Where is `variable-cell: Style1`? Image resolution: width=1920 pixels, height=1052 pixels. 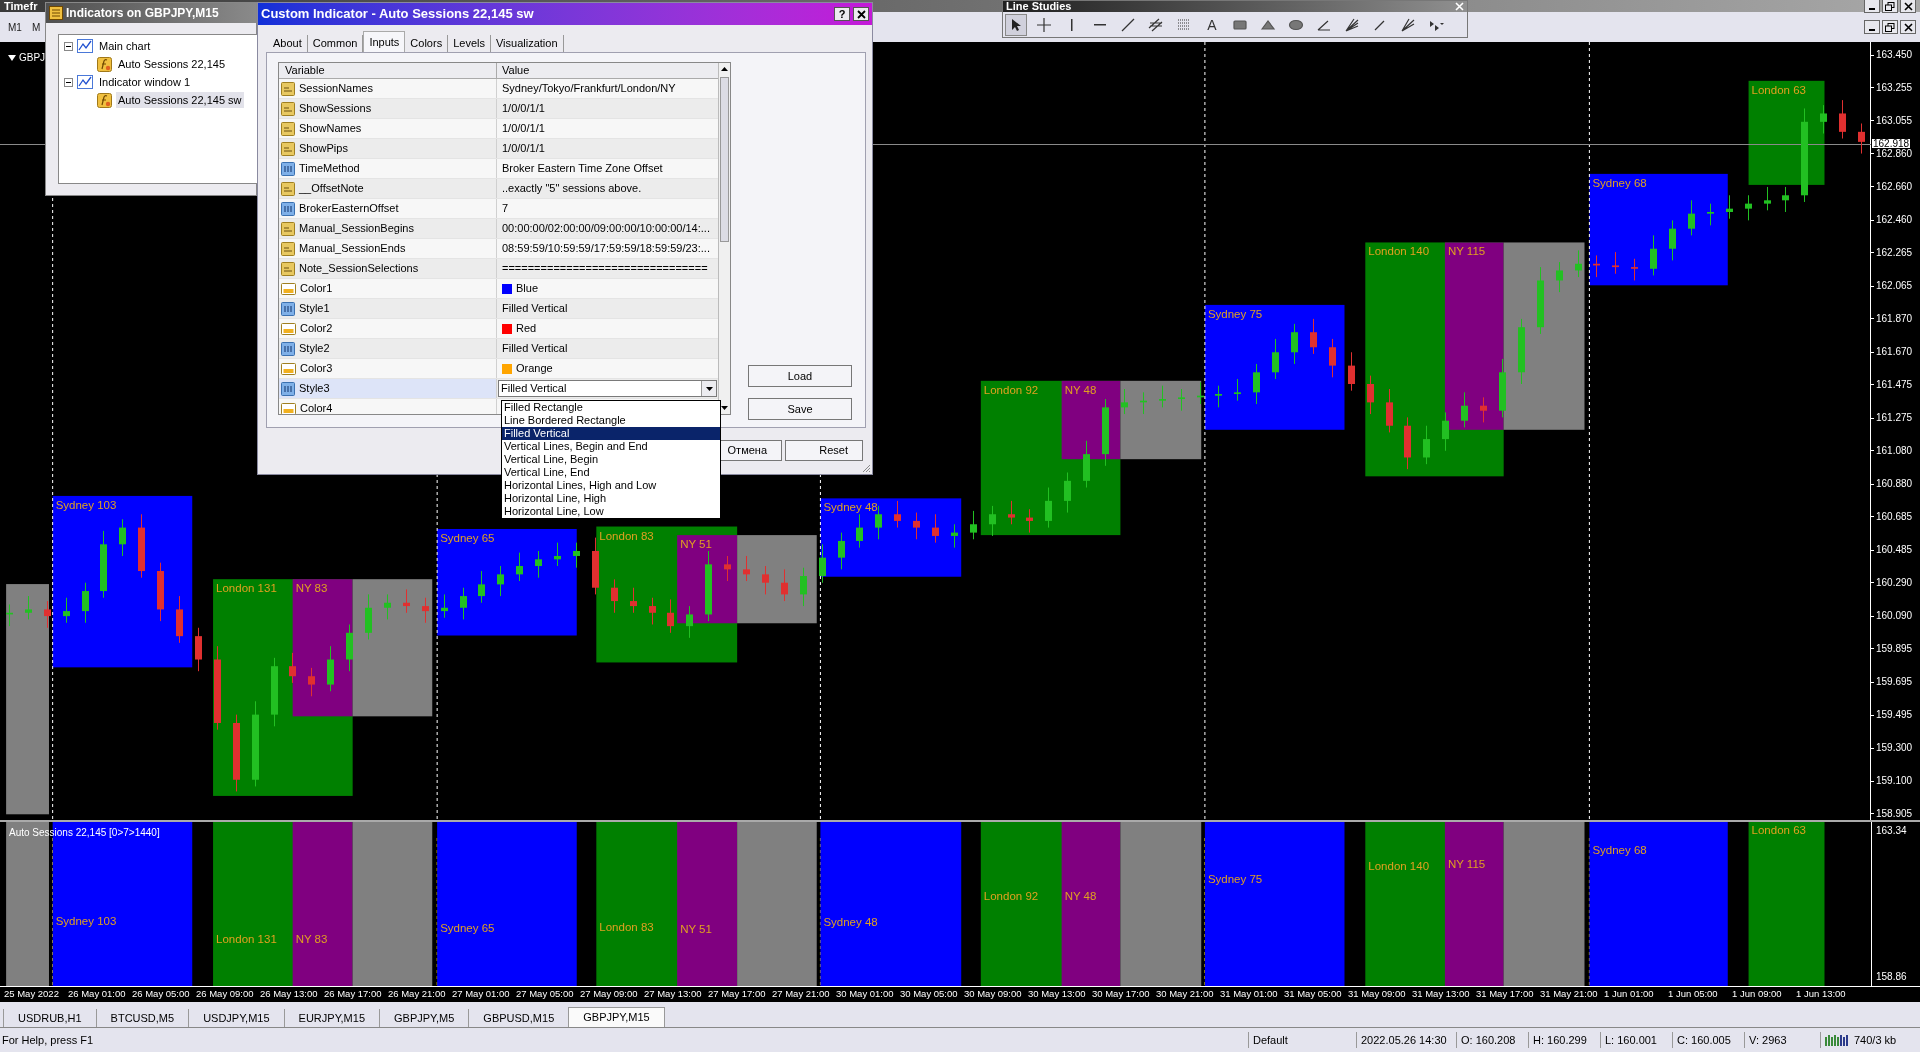
variable-cell: Style1 is located at coordinates (388, 308).